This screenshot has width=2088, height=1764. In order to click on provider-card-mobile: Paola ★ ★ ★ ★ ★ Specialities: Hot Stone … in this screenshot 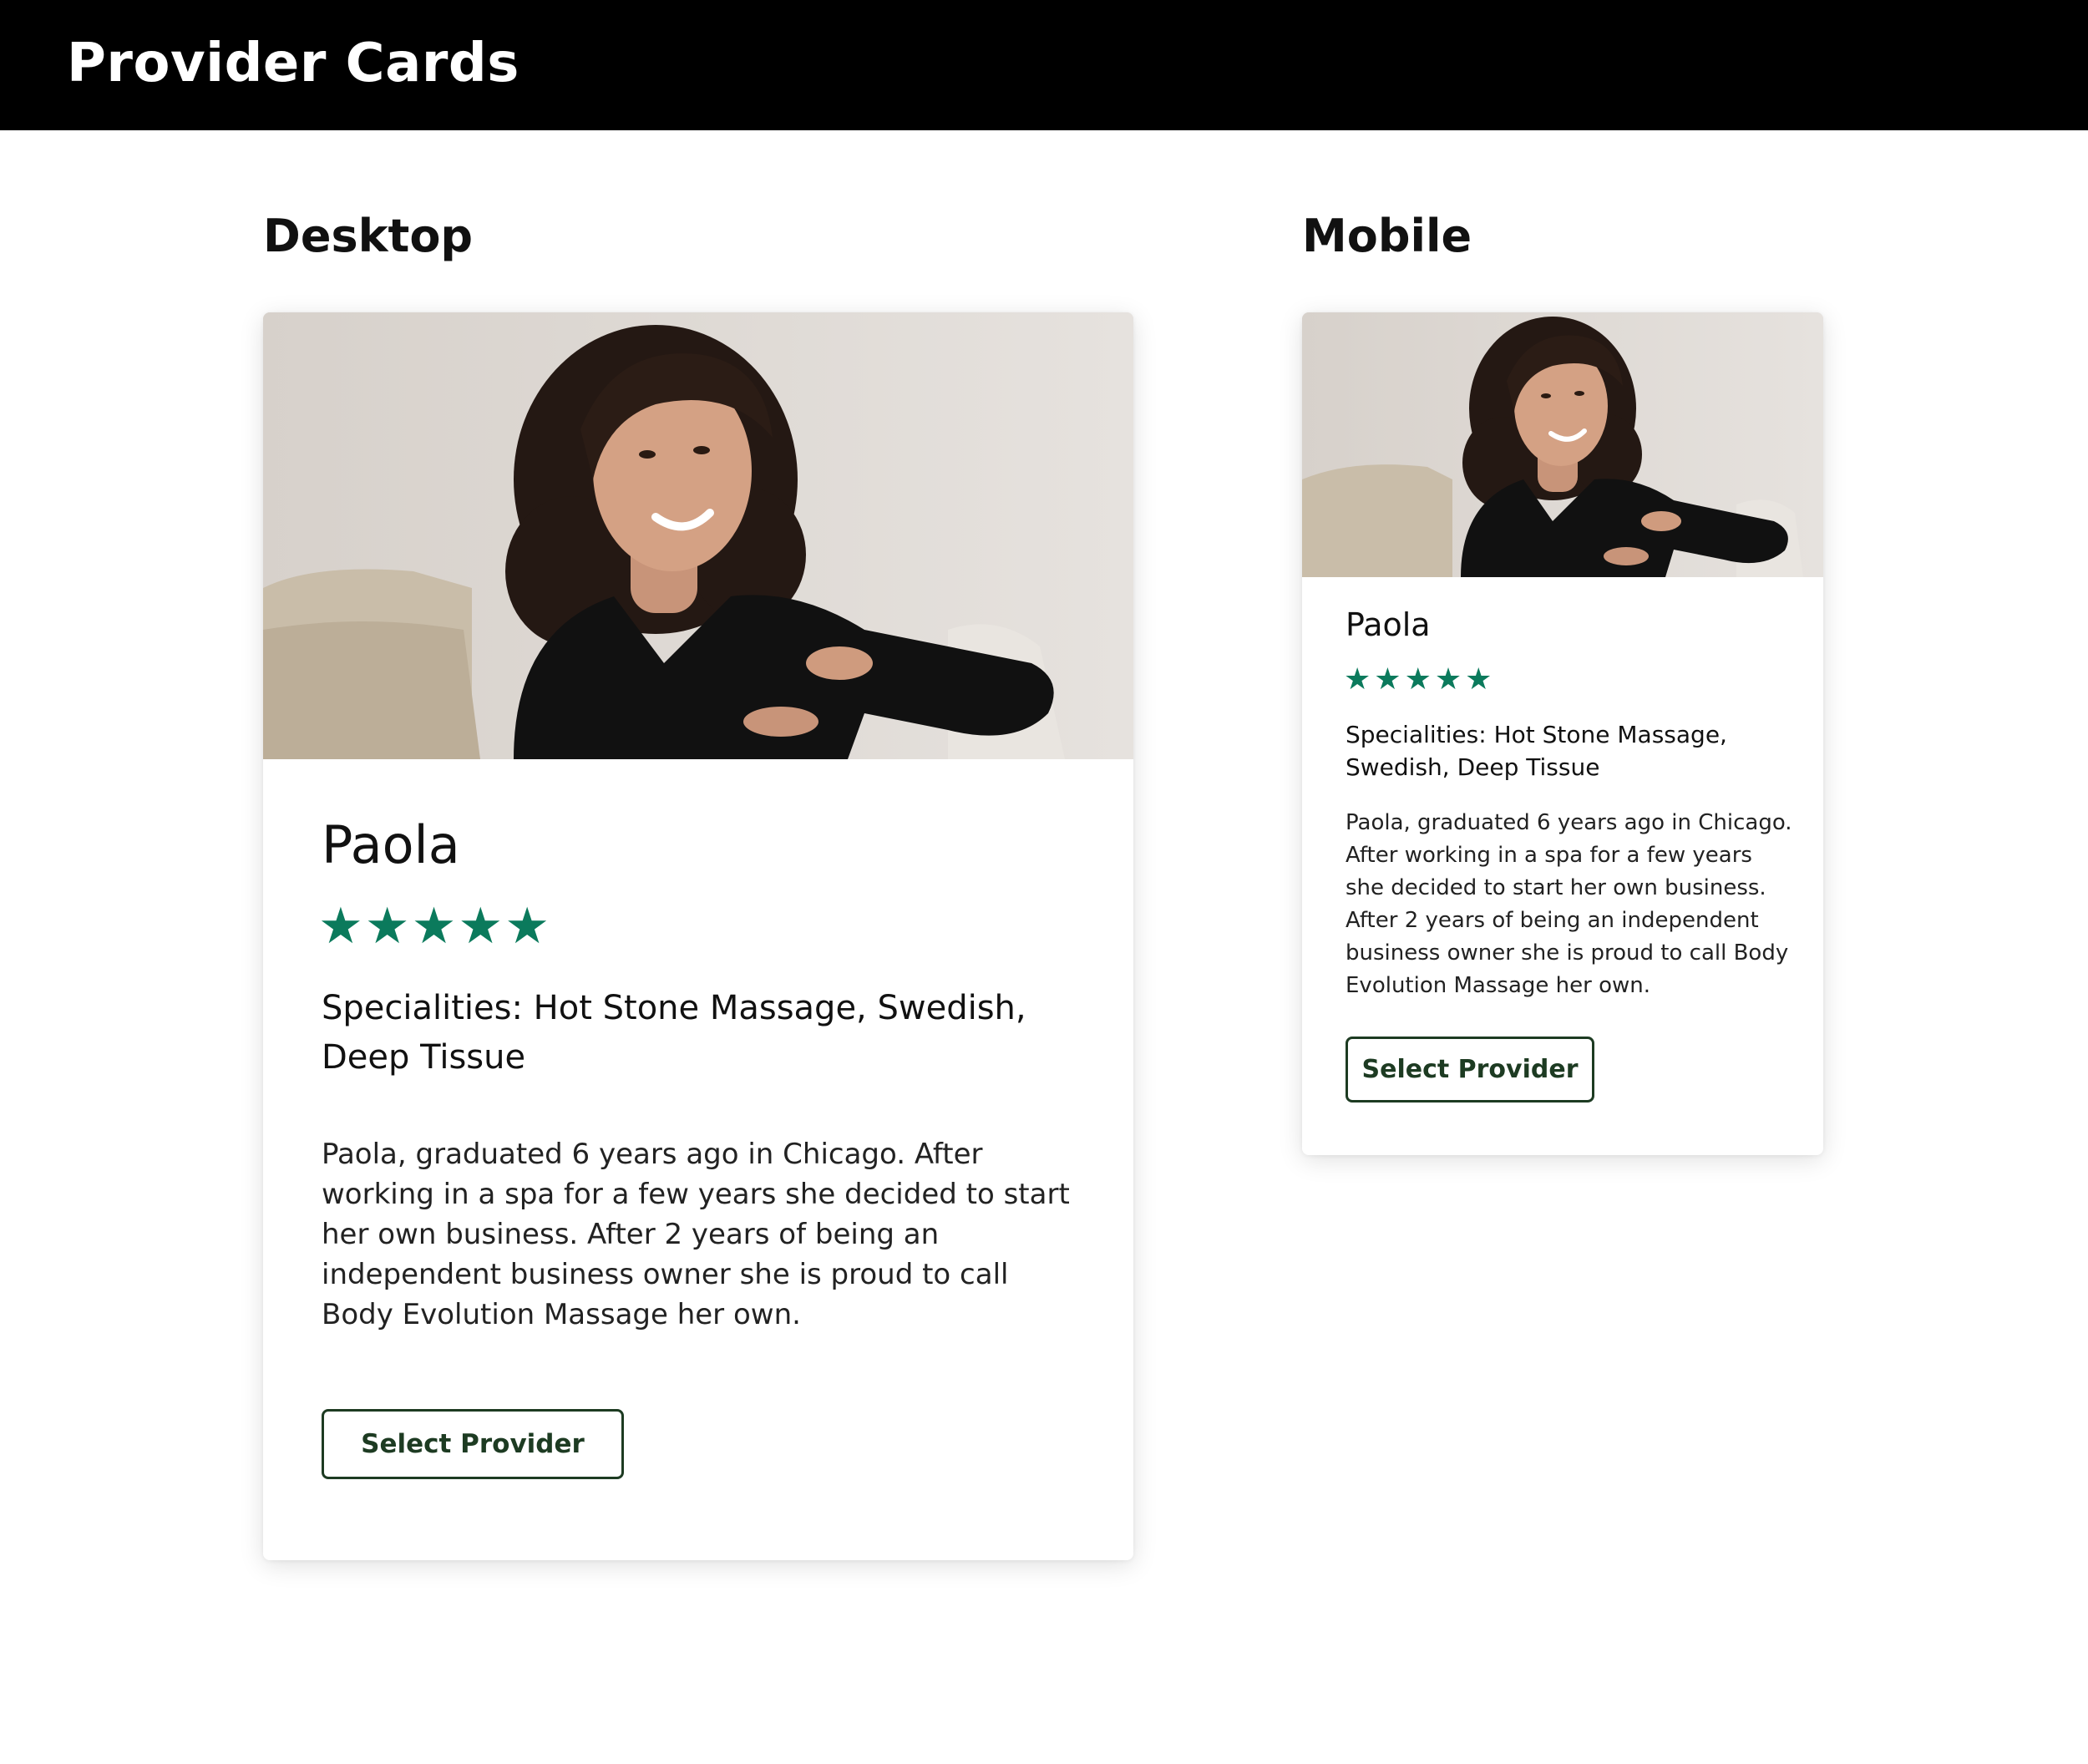, I will do `click(1563, 733)`.